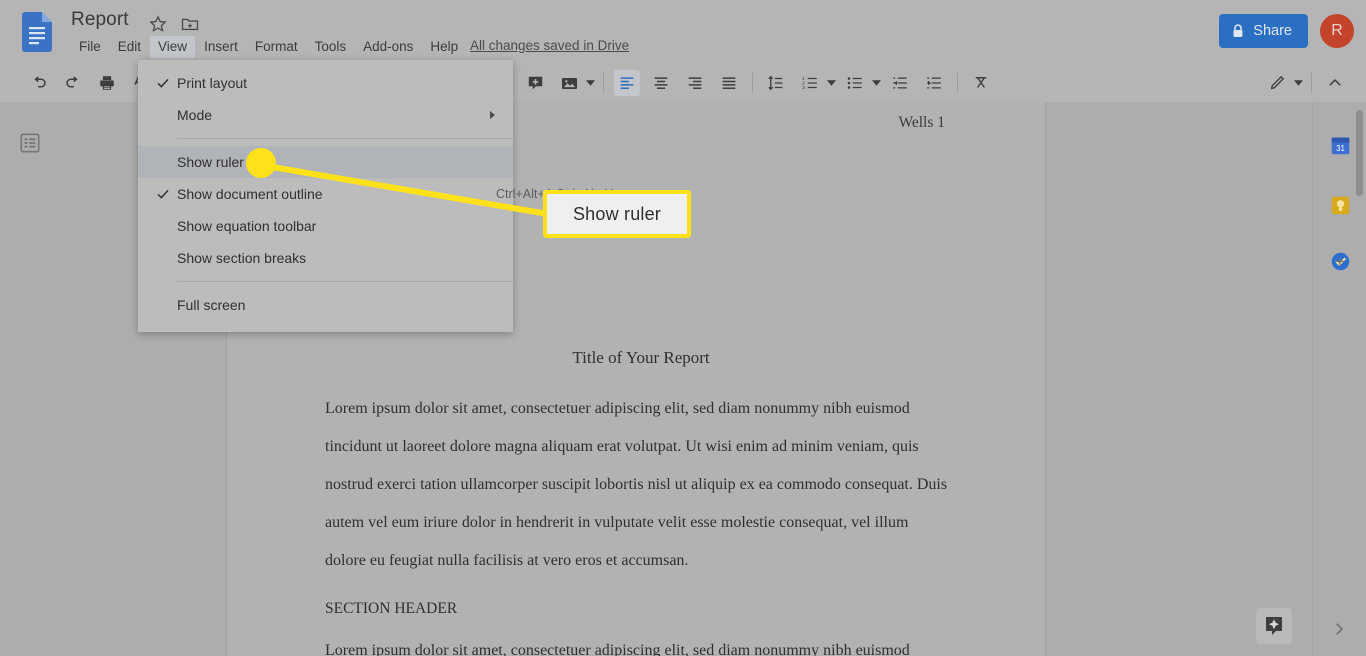 The width and height of the screenshot is (1366, 656). Describe the element at coordinates (247, 226) in the screenshot. I see `menu-option-label: Show equation toolbar` at that location.